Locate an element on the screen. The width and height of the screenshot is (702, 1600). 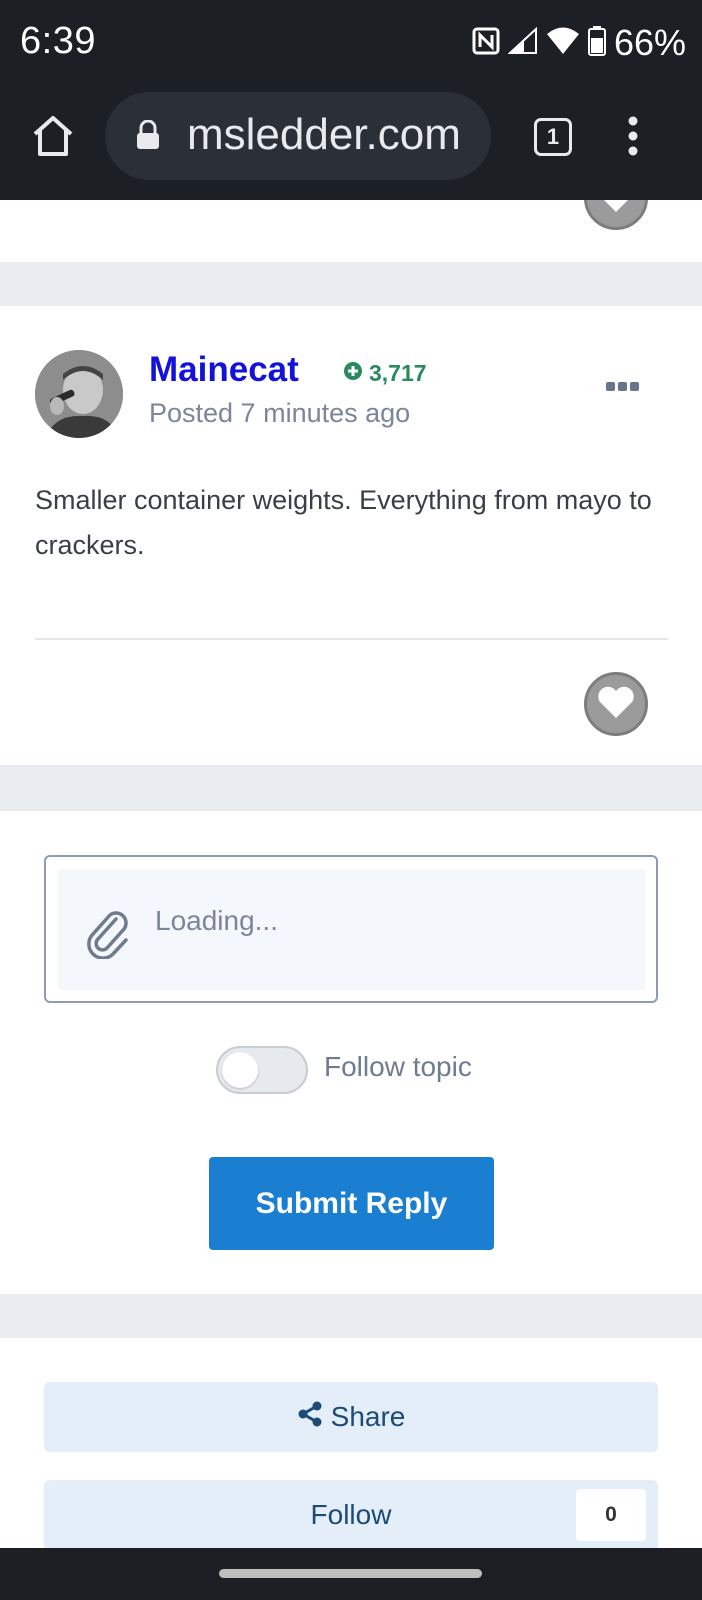
like-button is located at coordinates (616, 704).